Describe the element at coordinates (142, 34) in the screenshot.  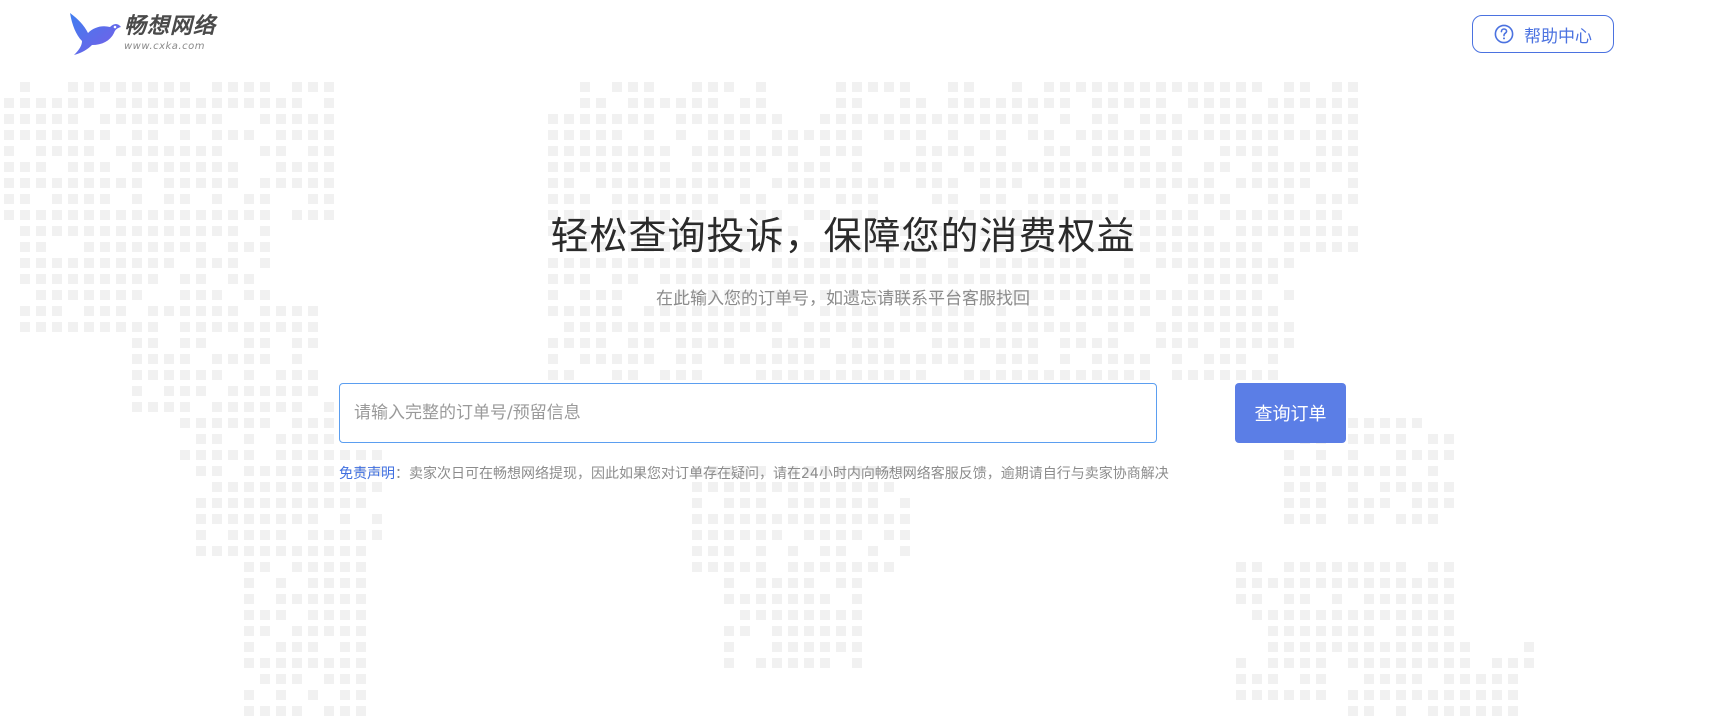
I see `logo: 畅想网络 www.cxka.com` at that location.